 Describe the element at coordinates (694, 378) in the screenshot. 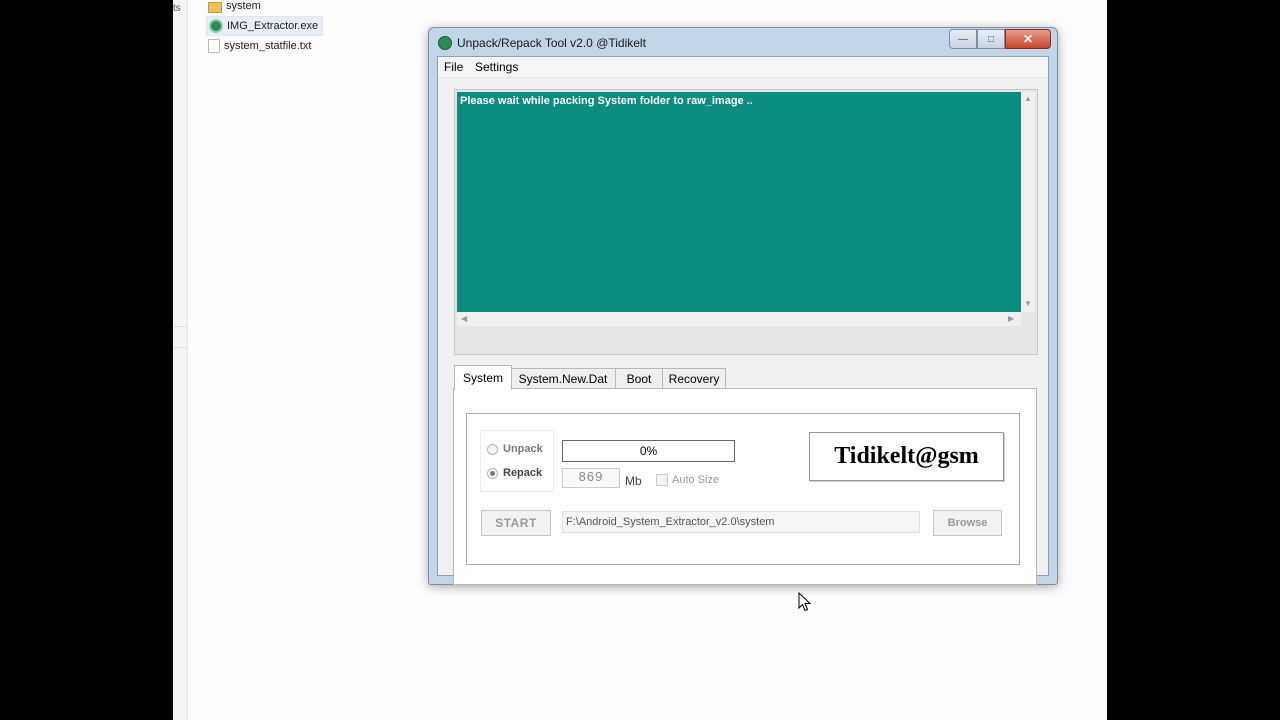

I see `tab-recovery: Recovery` at that location.